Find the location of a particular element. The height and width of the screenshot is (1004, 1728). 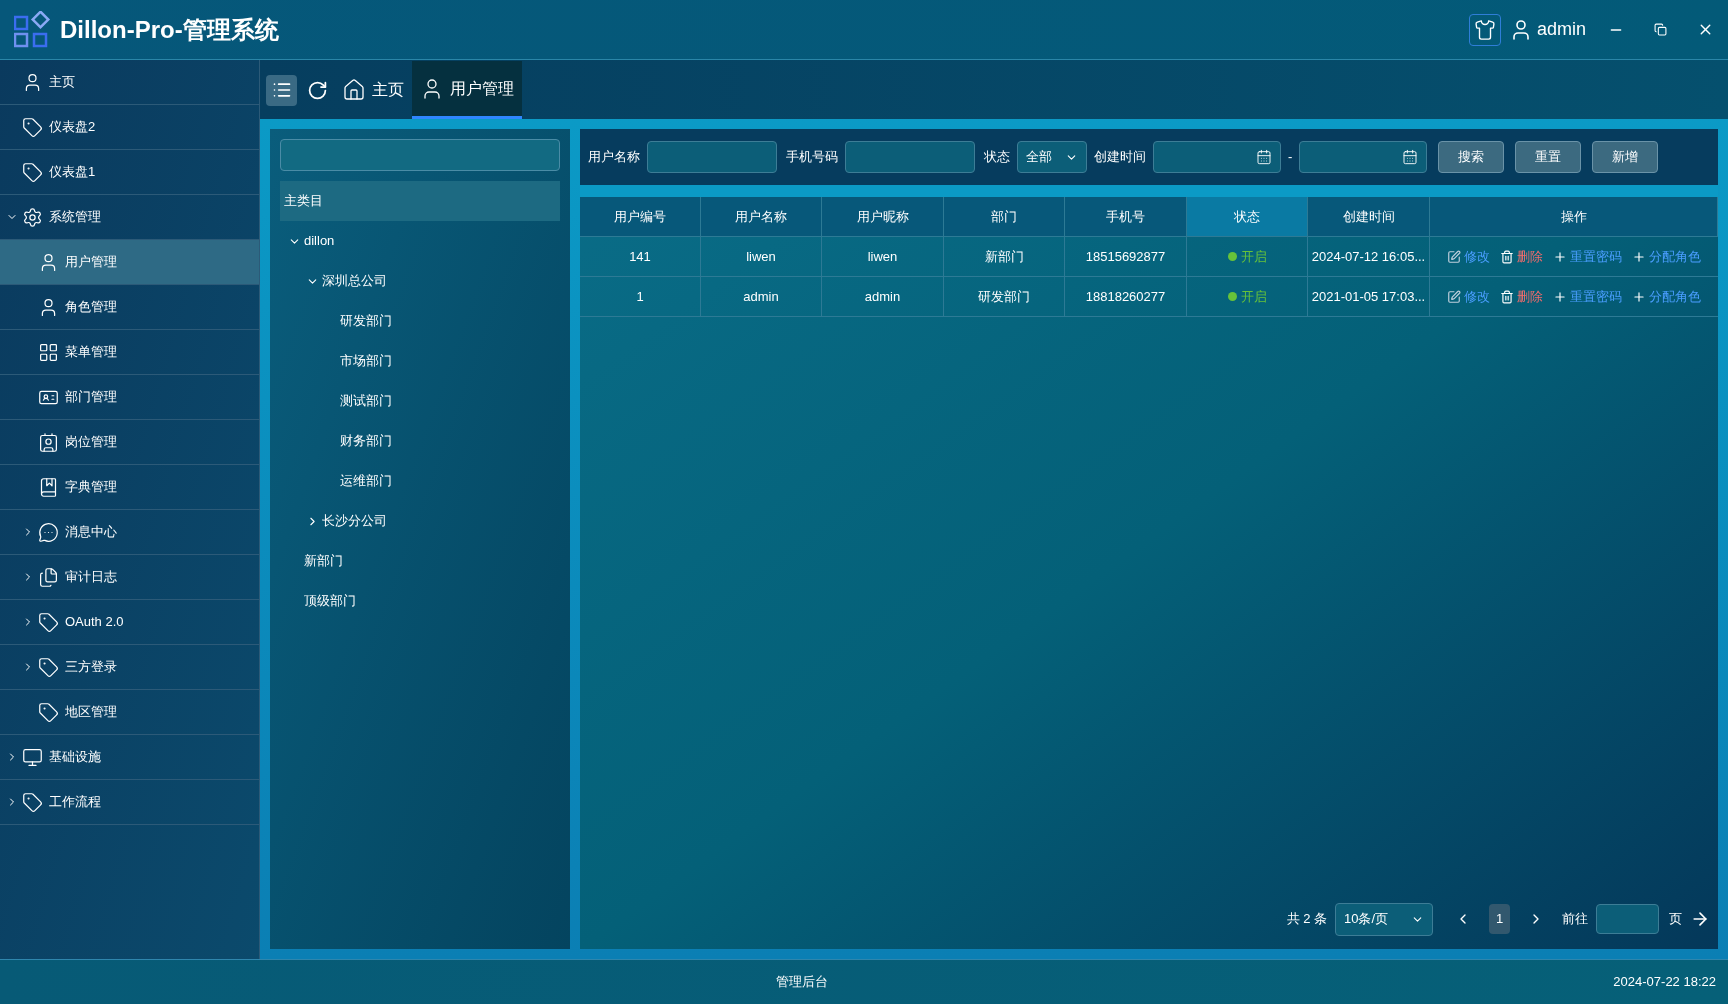

tree-node: 研发部门 is located at coordinates (420, 321).